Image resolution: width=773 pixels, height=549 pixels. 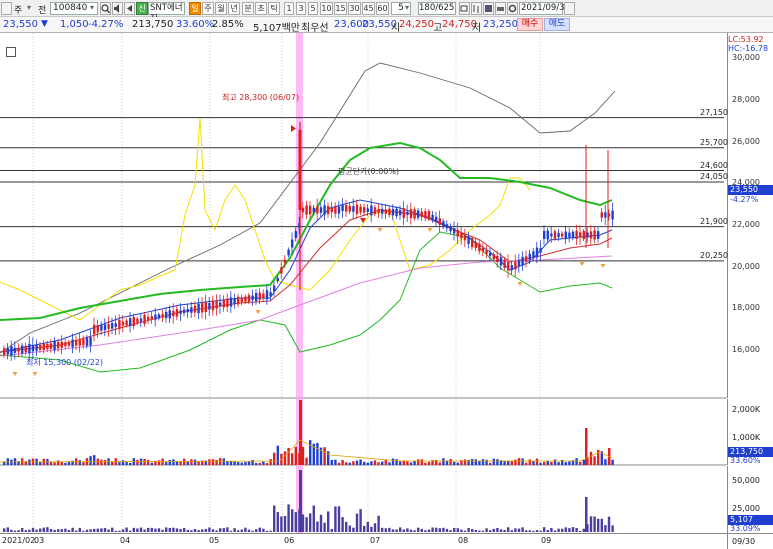 What do you see at coordinates (382, 8) in the screenshot?
I see `interval-60-button: 60` at bounding box center [382, 8].